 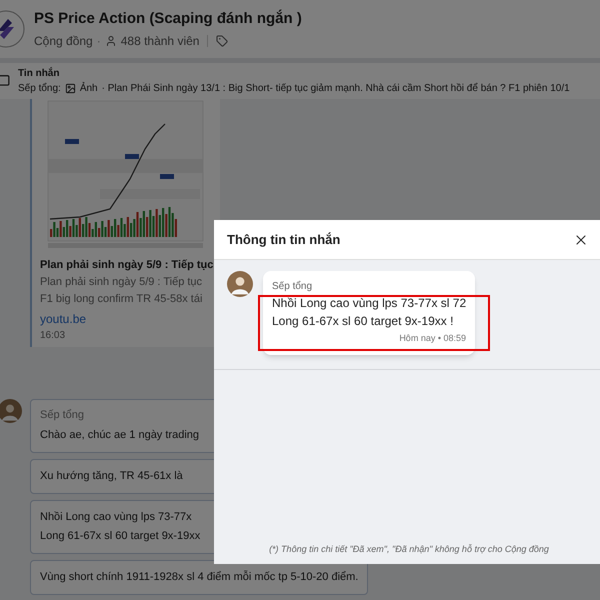 I want to click on group-title: PS Price Action (Scaping đánh ngắn ), so click(x=168, y=18).